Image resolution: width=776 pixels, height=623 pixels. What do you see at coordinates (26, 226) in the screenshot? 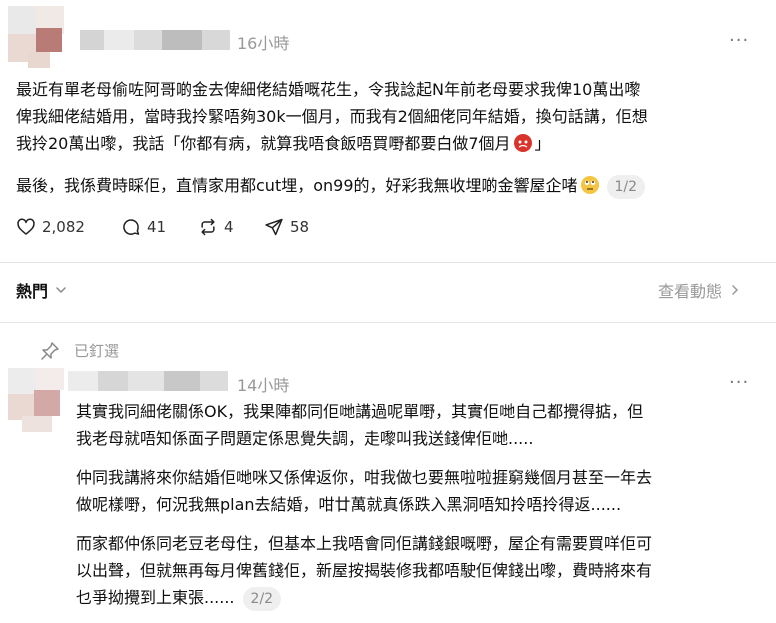
I see `heart-icon` at bounding box center [26, 226].